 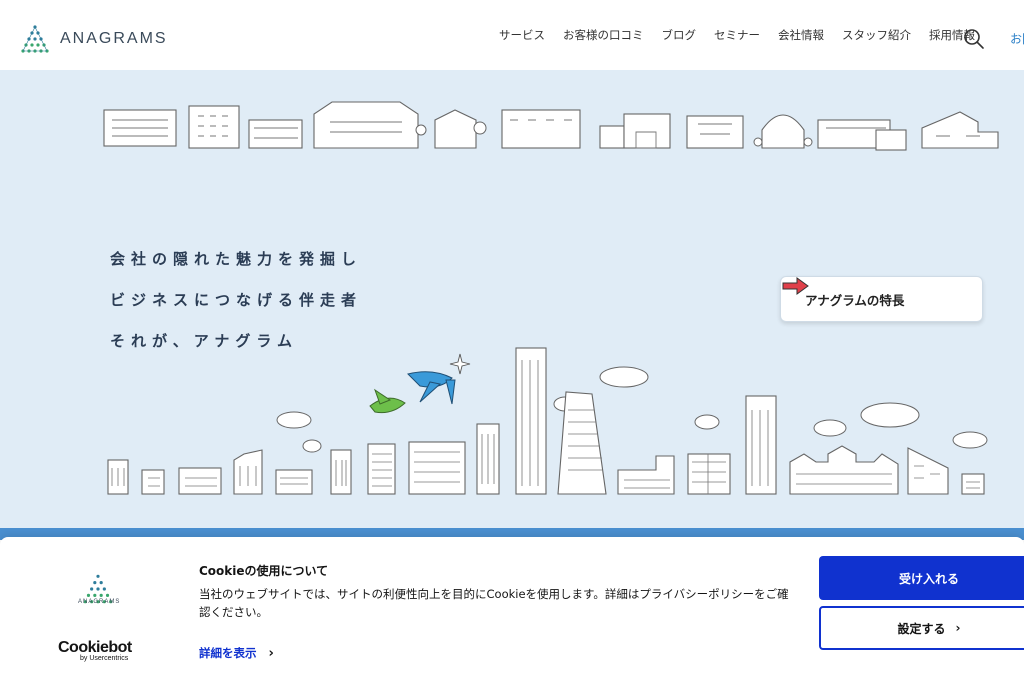 I want to click on nav-item-reviews: お客様の口コミ, so click(x=603, y=35).